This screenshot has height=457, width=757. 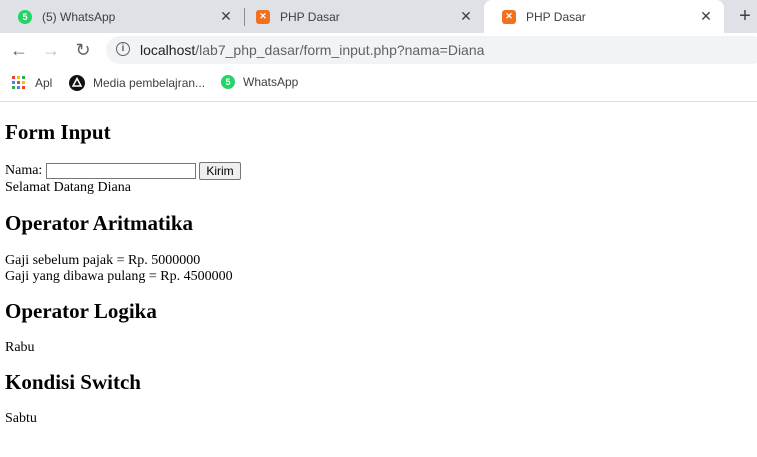 What do you see at coordinates (122, 16) in the screenshot?
I see `tab-whatsapp: 5 (5) WhatsApp ✕` at bounding box center [122, 16].